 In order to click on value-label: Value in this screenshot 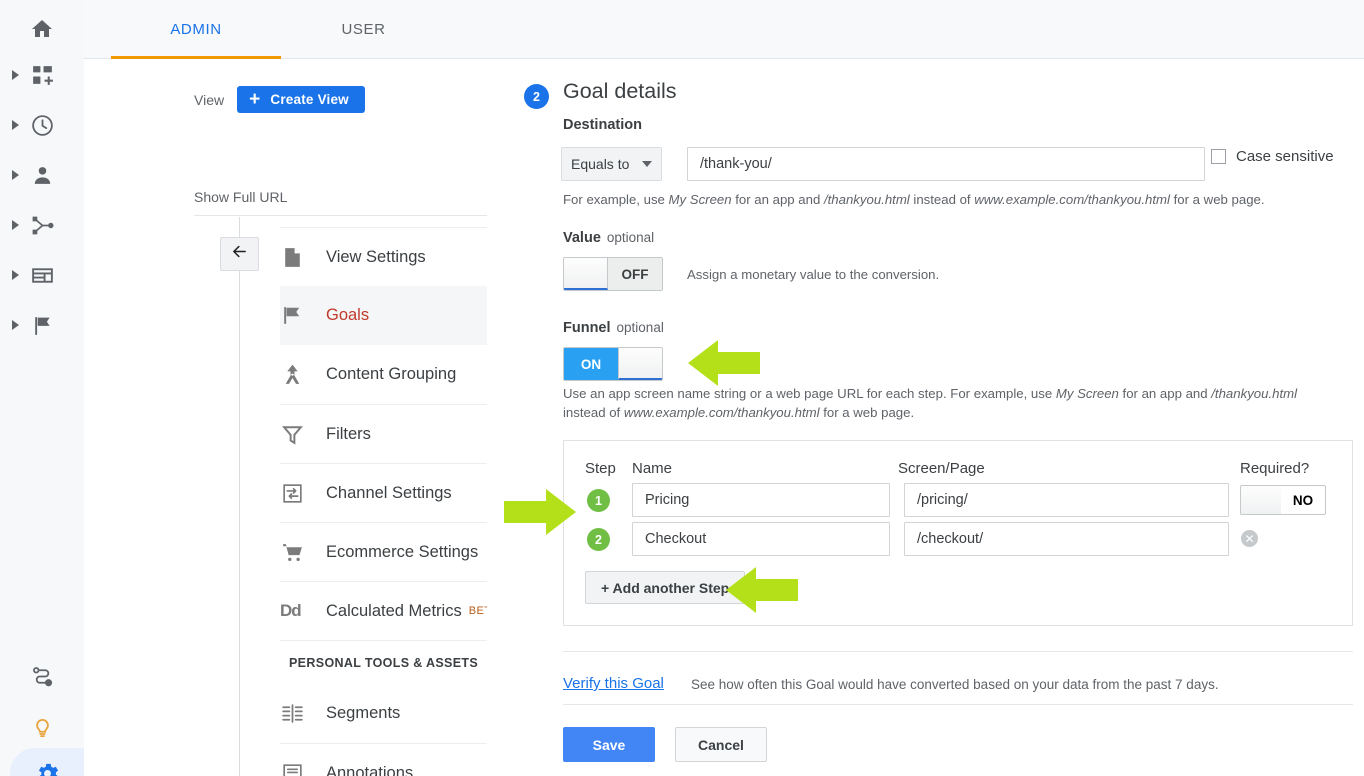, I will do `click(582, 238)`.